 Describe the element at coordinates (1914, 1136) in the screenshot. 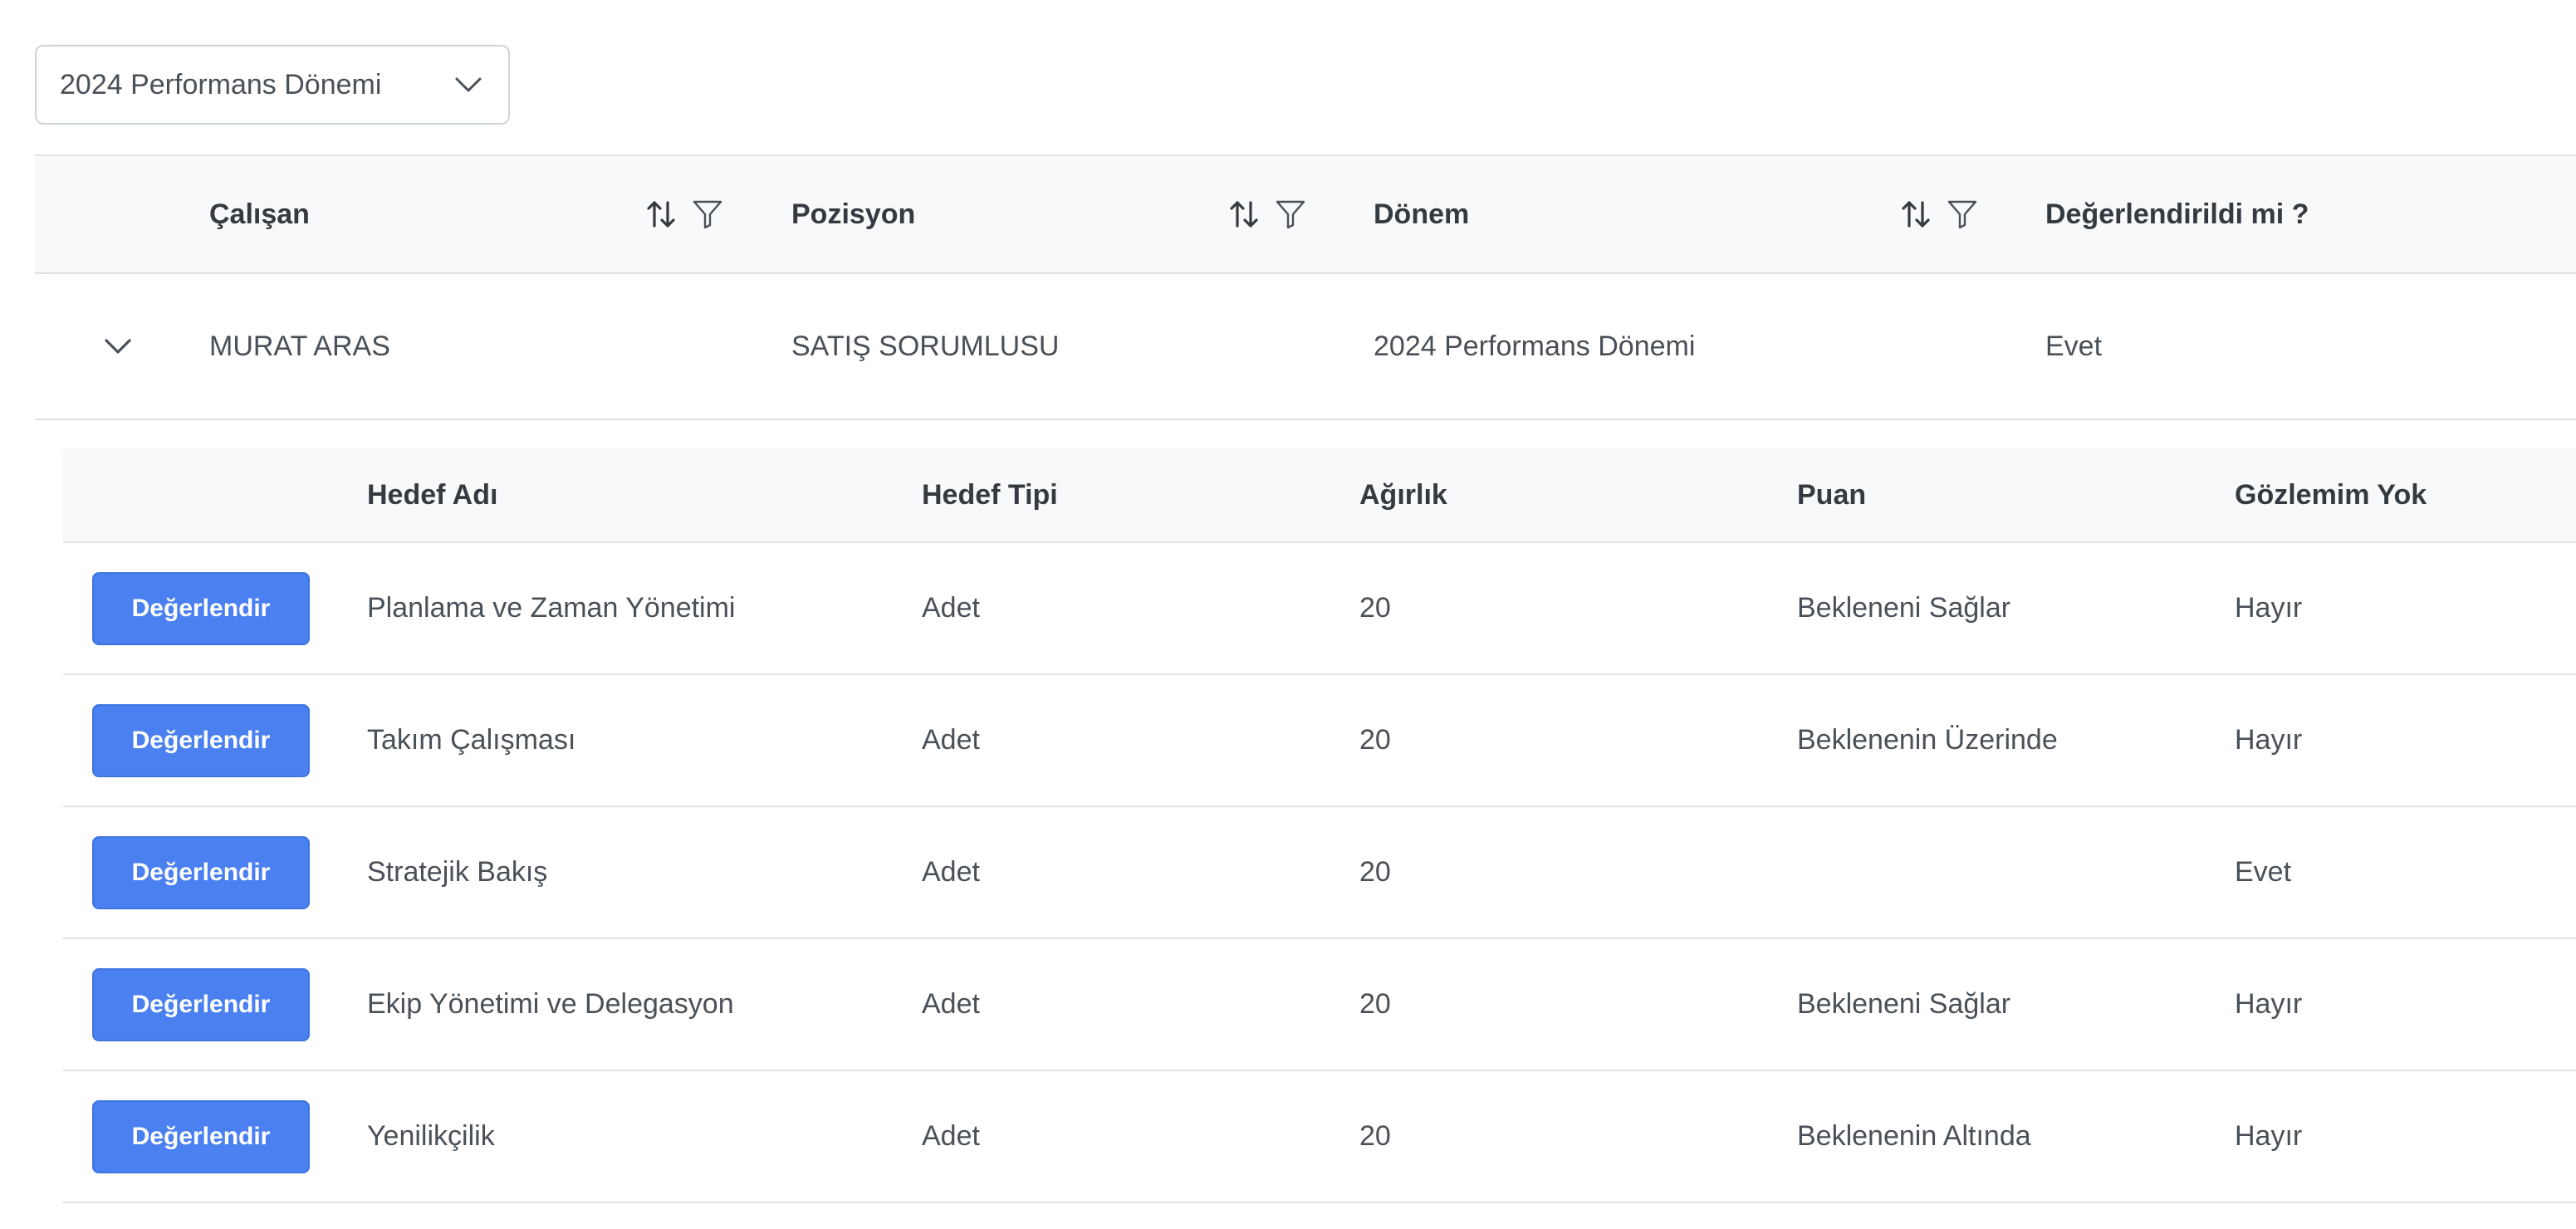

I see `goal-score: Beklenenin Altında` at that location.